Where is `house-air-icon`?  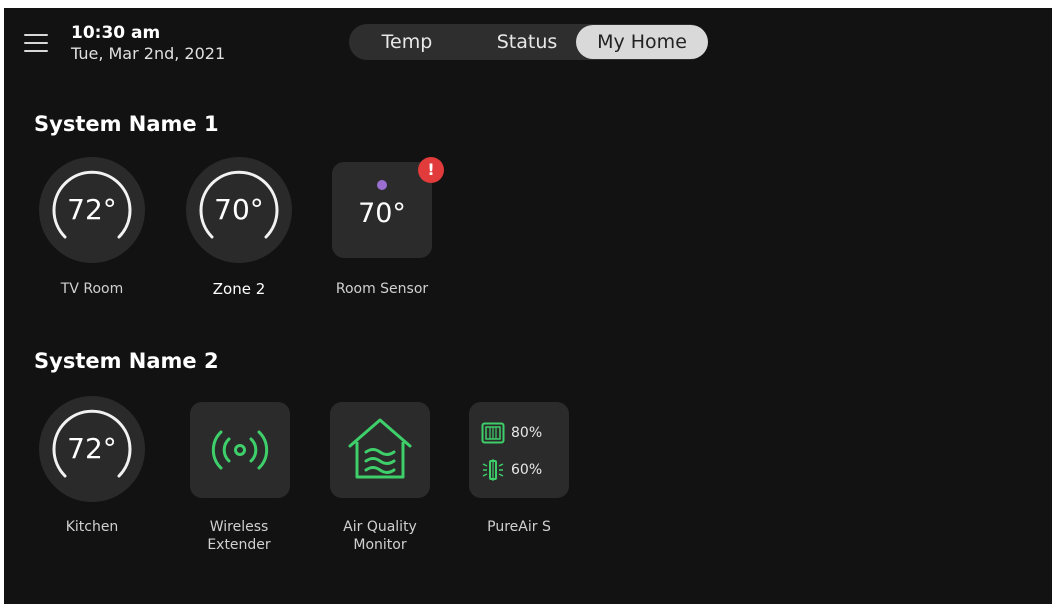 house-air-icon is located at coordinates (380, 448).